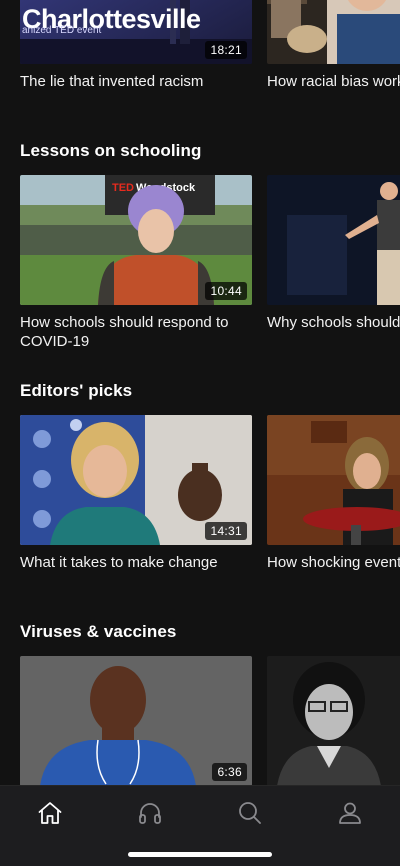  I want to click on video-title: Why schools should teach the real world, so click(333, 323).